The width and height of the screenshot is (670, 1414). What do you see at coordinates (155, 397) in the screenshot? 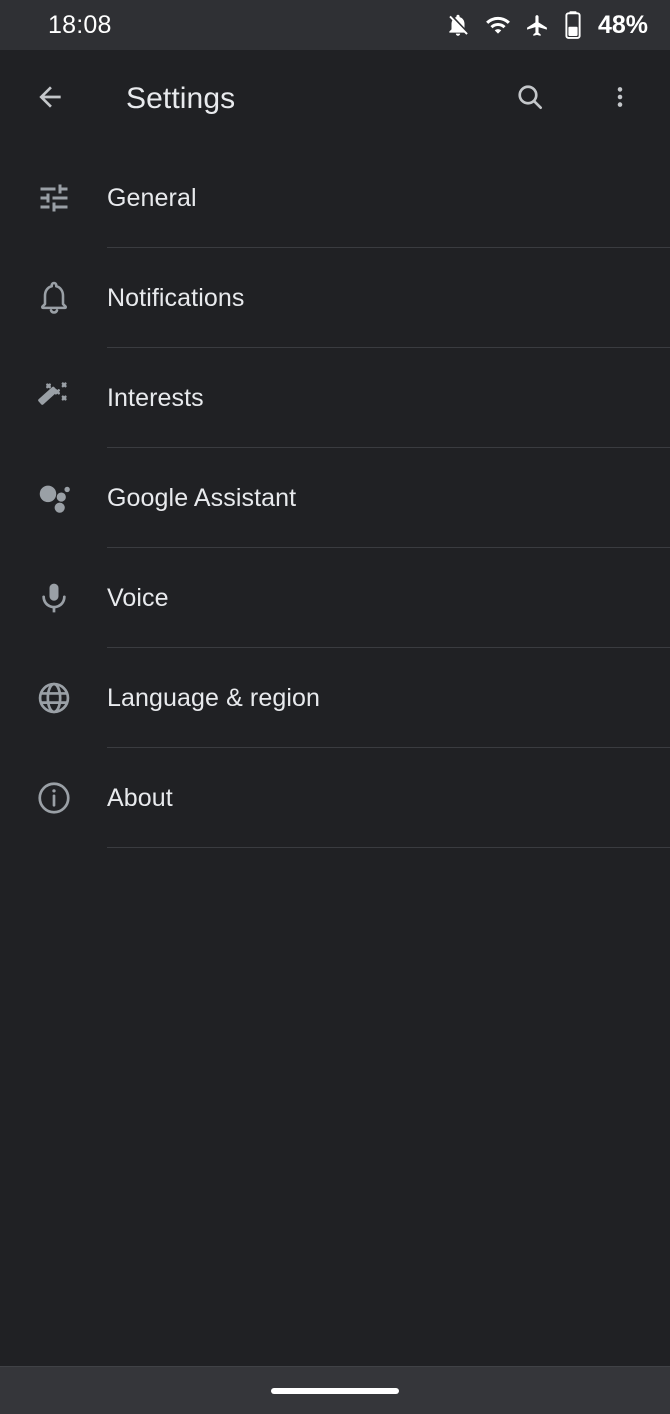
I see `list-item-label: Interests` at bounding box center [155, 397].